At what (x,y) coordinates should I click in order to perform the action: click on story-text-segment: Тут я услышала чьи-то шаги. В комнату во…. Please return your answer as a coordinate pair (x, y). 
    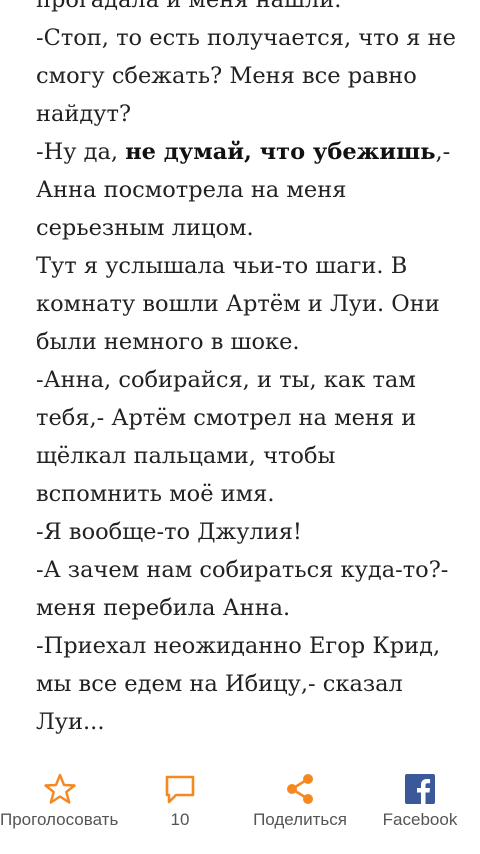
    Looking at the image, I should click on (238, 304).